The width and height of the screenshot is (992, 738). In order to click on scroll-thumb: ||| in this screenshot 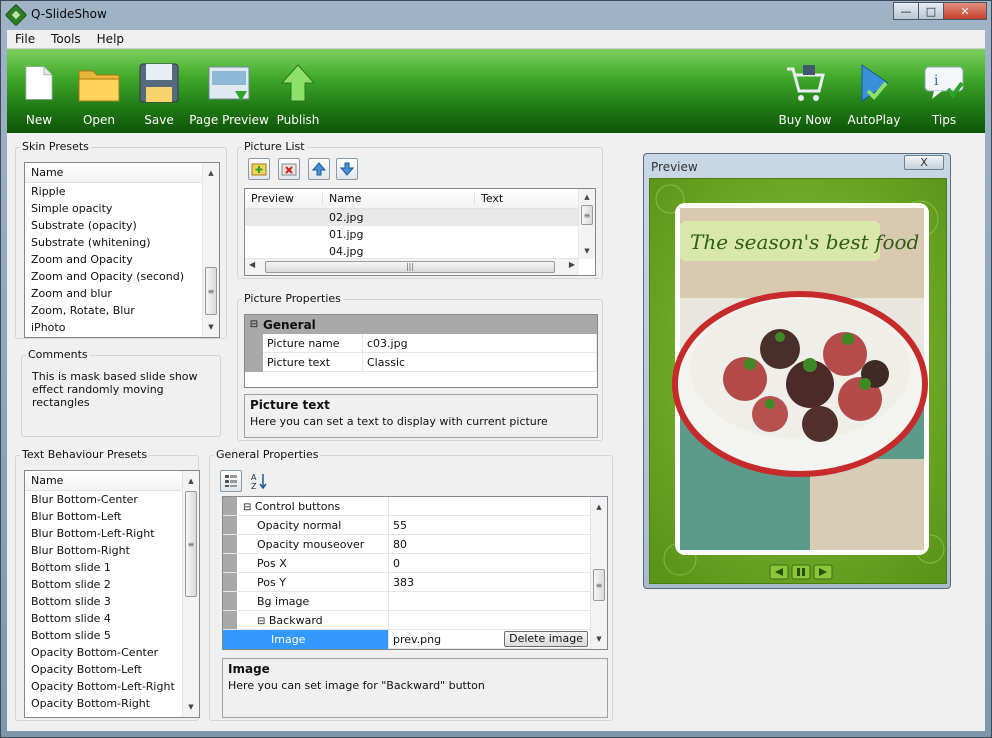, I will do `click(410, 267)`.